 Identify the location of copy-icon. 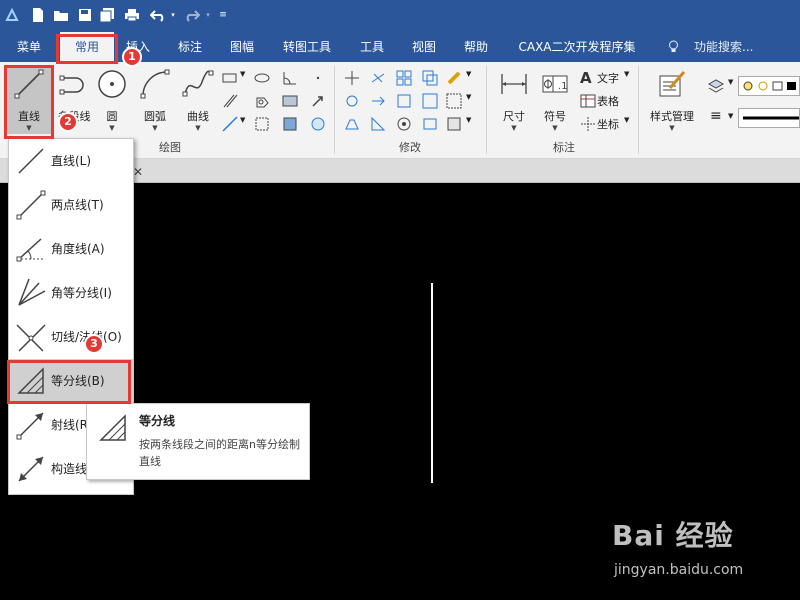
(430, 78).